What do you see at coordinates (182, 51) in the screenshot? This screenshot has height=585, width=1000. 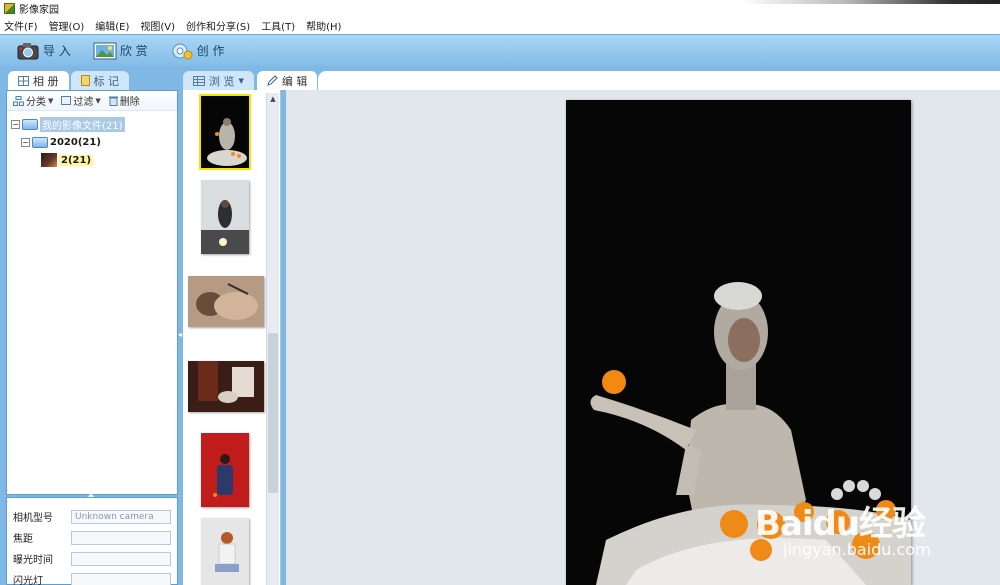 I see `create-icon` at bounding box center [182, 51].